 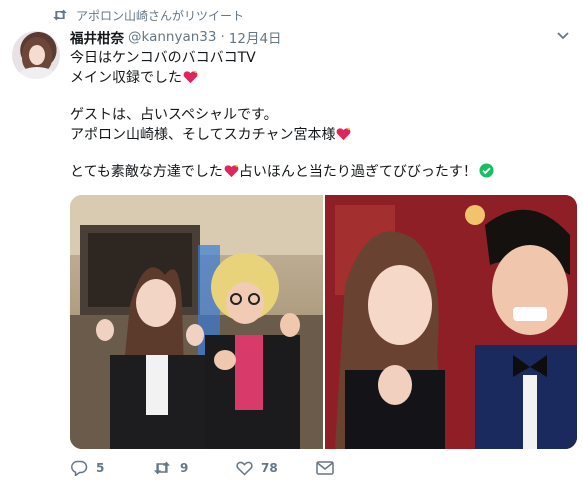 I want to click on heart-icon, so click(x=244, y=468).